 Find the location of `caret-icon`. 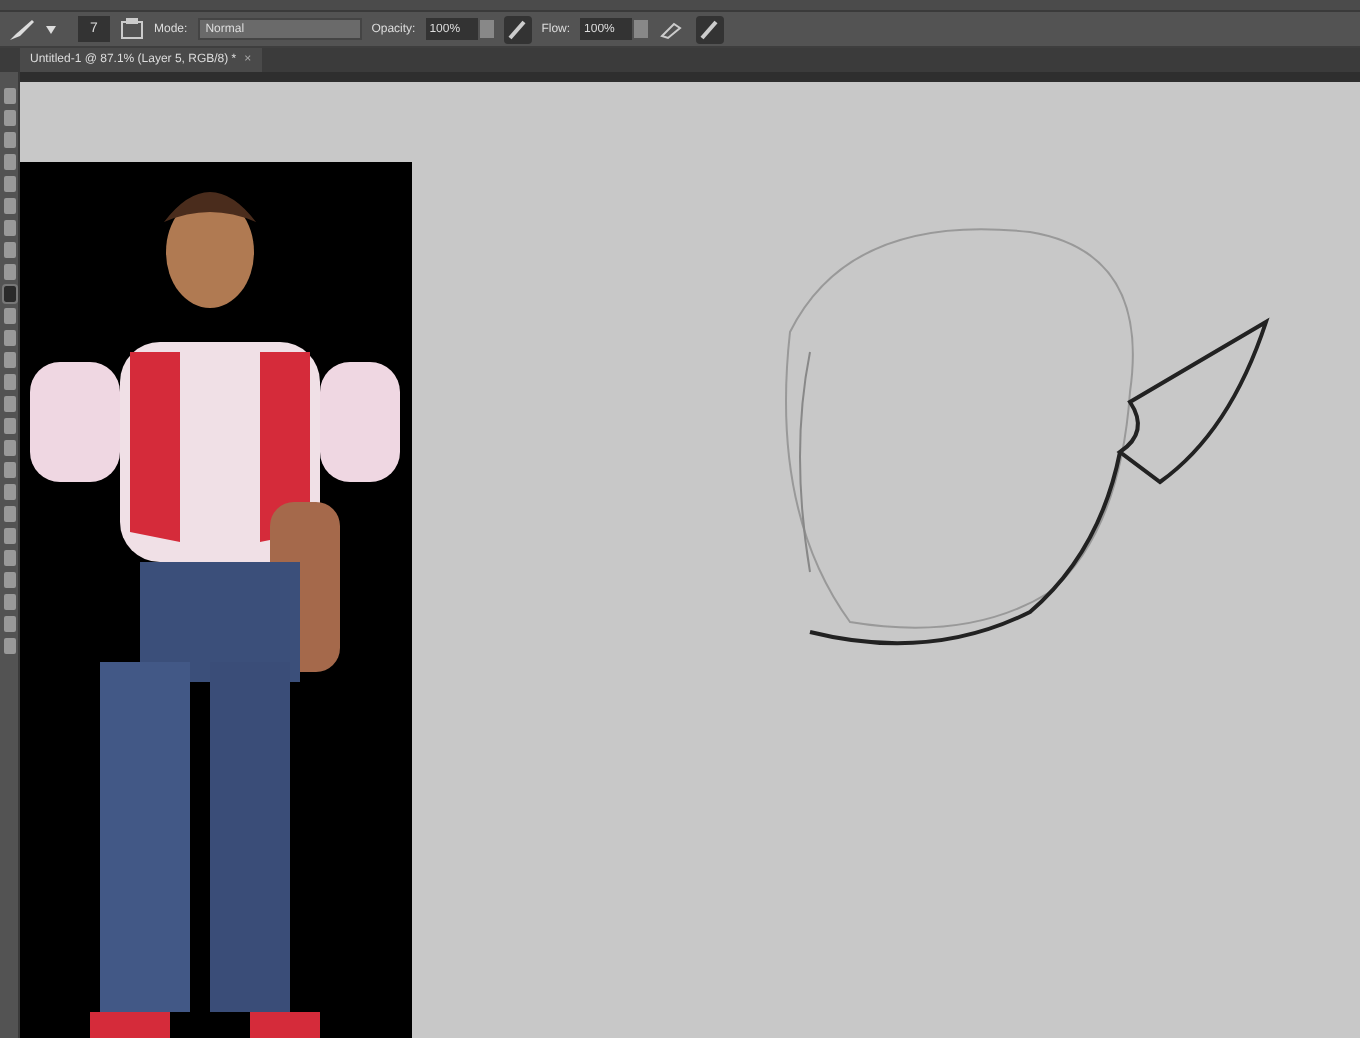

caret-icon is located at coordinates (51, 29).